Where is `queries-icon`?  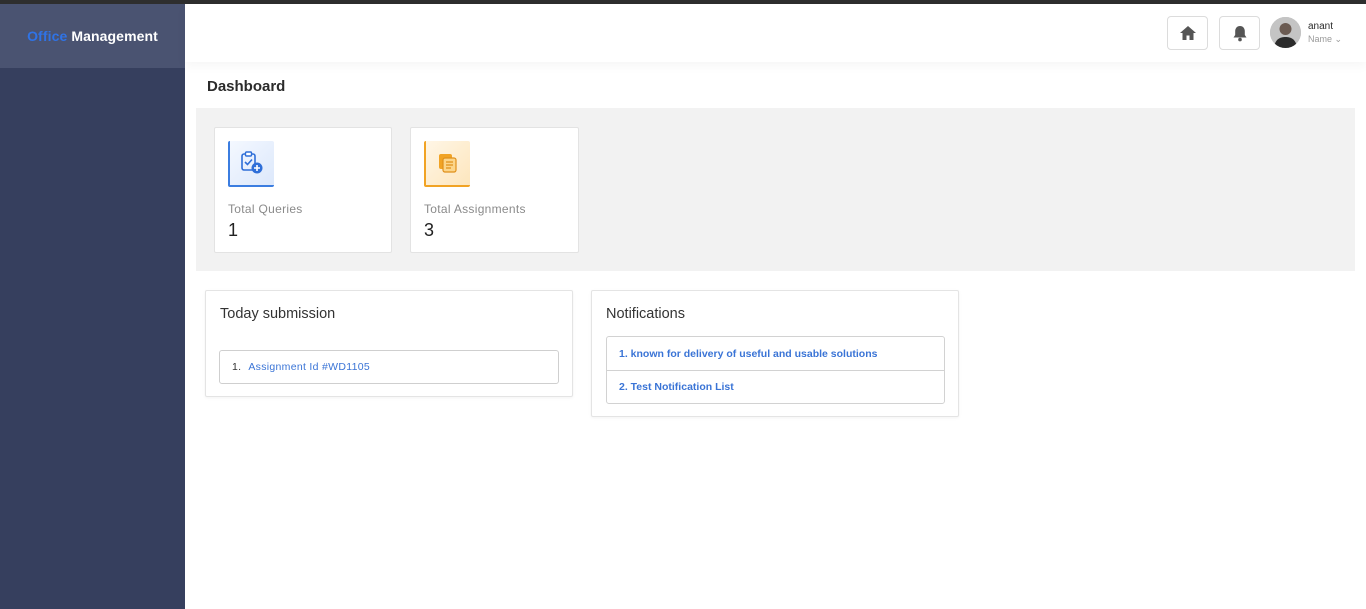 queries-icon is located at coordinates (251, 164).